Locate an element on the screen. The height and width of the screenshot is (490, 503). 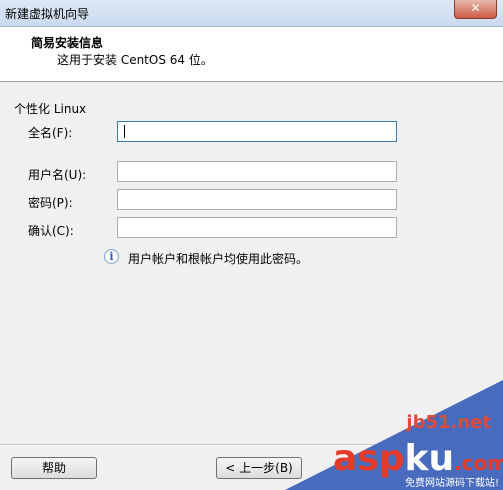
site-watermark: jb51.net aspku.com 免费网站源码下载站! is located at coordinates (394, 435).